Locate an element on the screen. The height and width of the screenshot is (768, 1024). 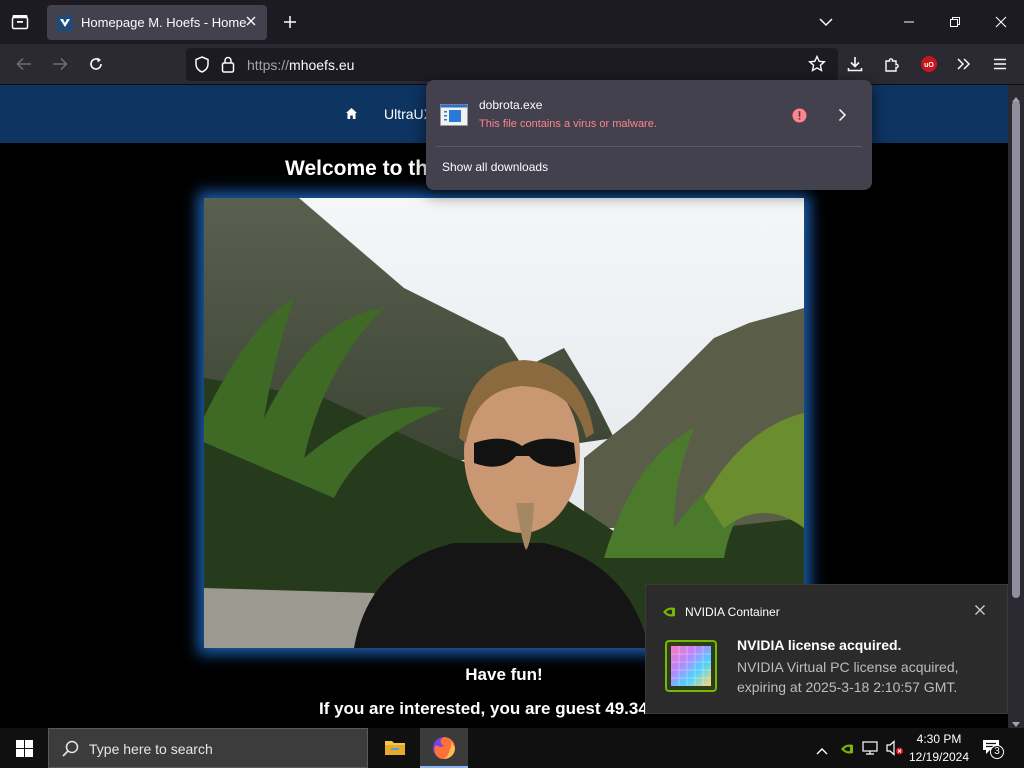
ublock-origin-icon: uO is located at coordinates (929, 64).